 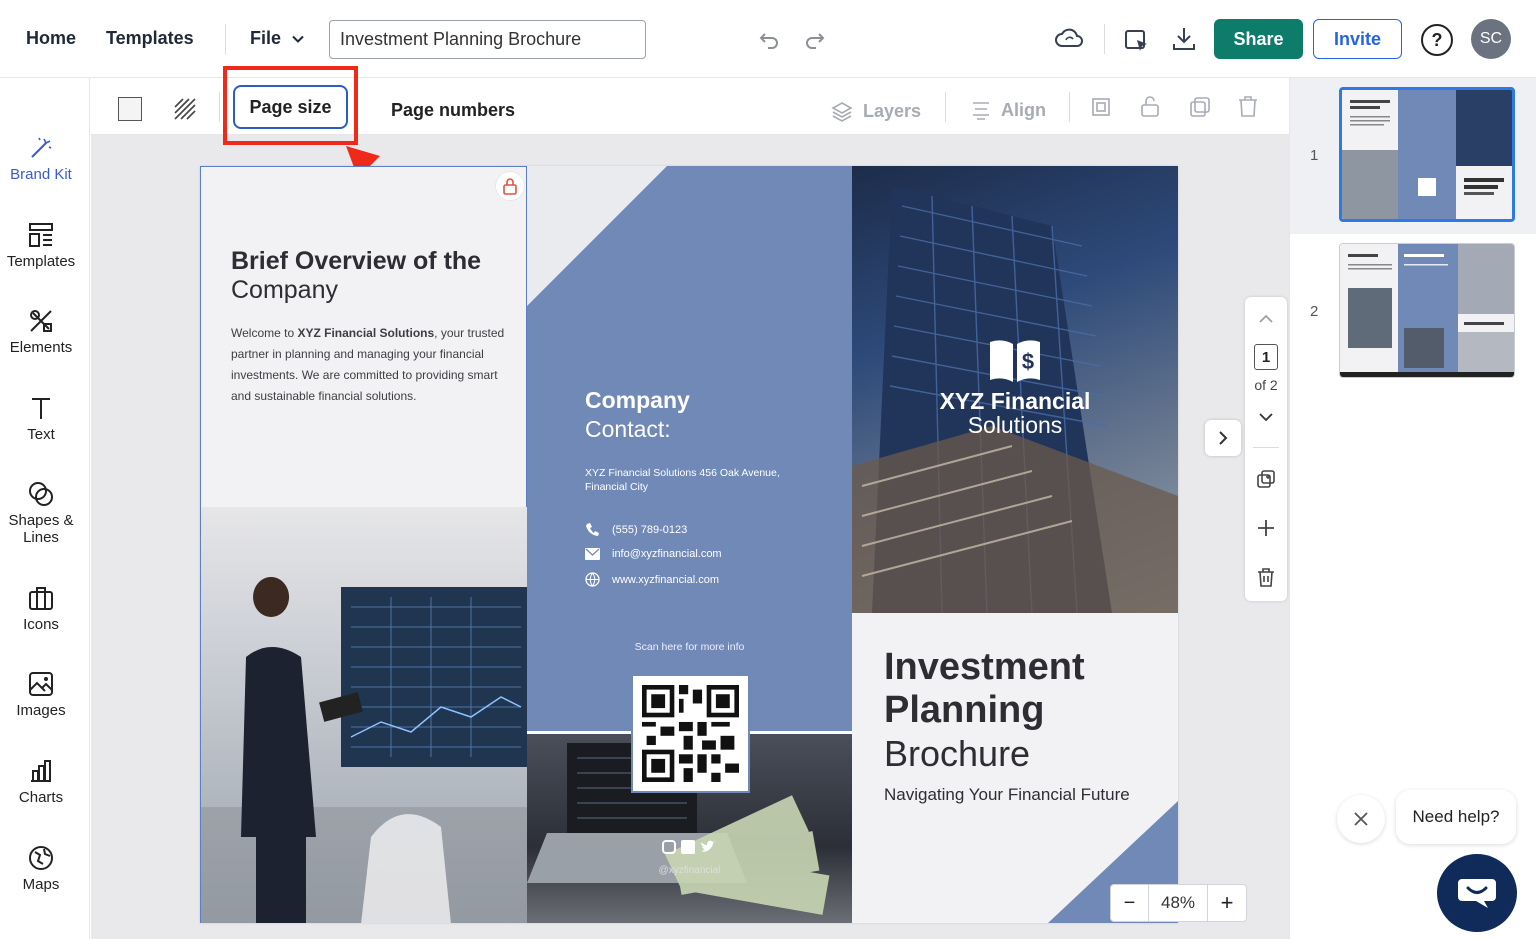 I want to click on duplicate-page-icon, so click(x=1266, y=479).